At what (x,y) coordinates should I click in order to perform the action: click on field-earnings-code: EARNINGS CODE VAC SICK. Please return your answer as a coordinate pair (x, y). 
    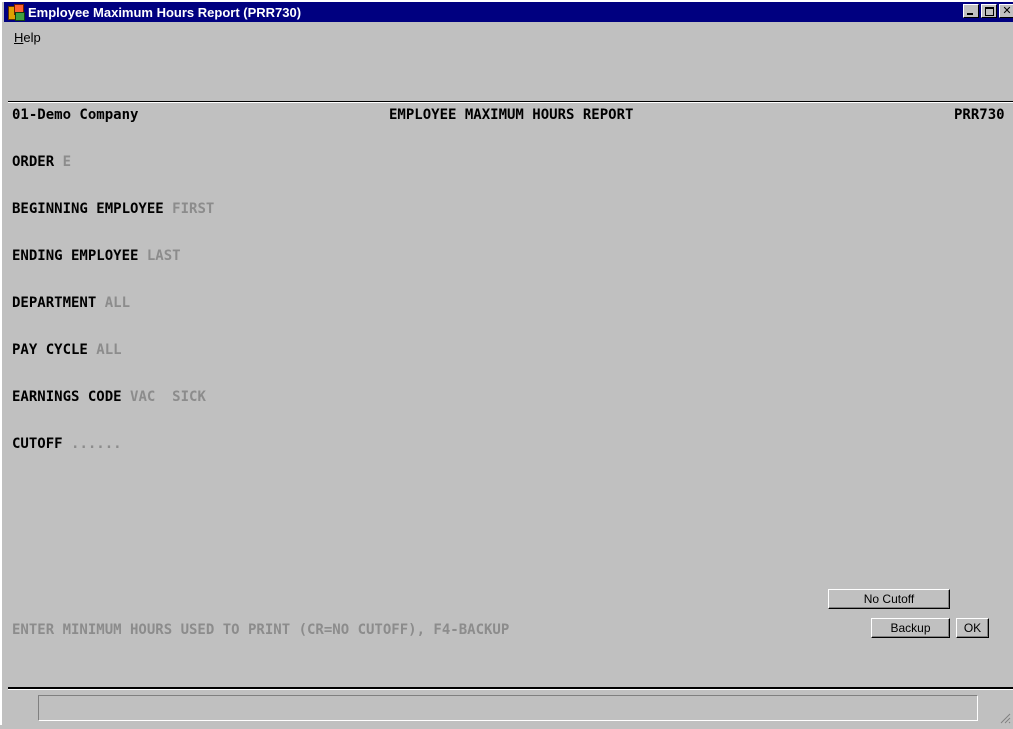
    Looking at the image, I should click on (109, 397).